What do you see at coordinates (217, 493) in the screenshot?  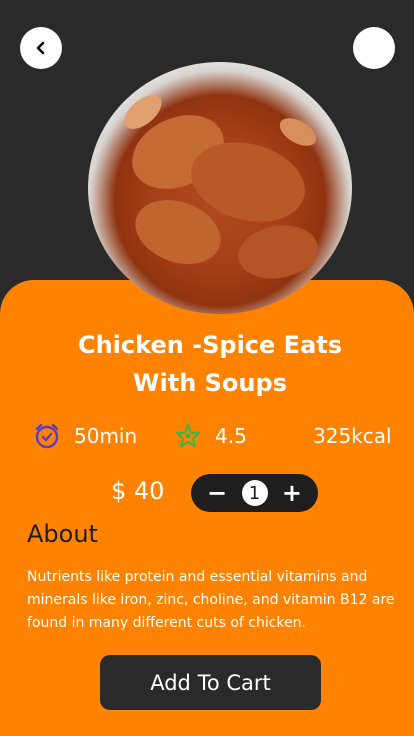 I see `decrease-button: −` at bounding box center [217, 493].